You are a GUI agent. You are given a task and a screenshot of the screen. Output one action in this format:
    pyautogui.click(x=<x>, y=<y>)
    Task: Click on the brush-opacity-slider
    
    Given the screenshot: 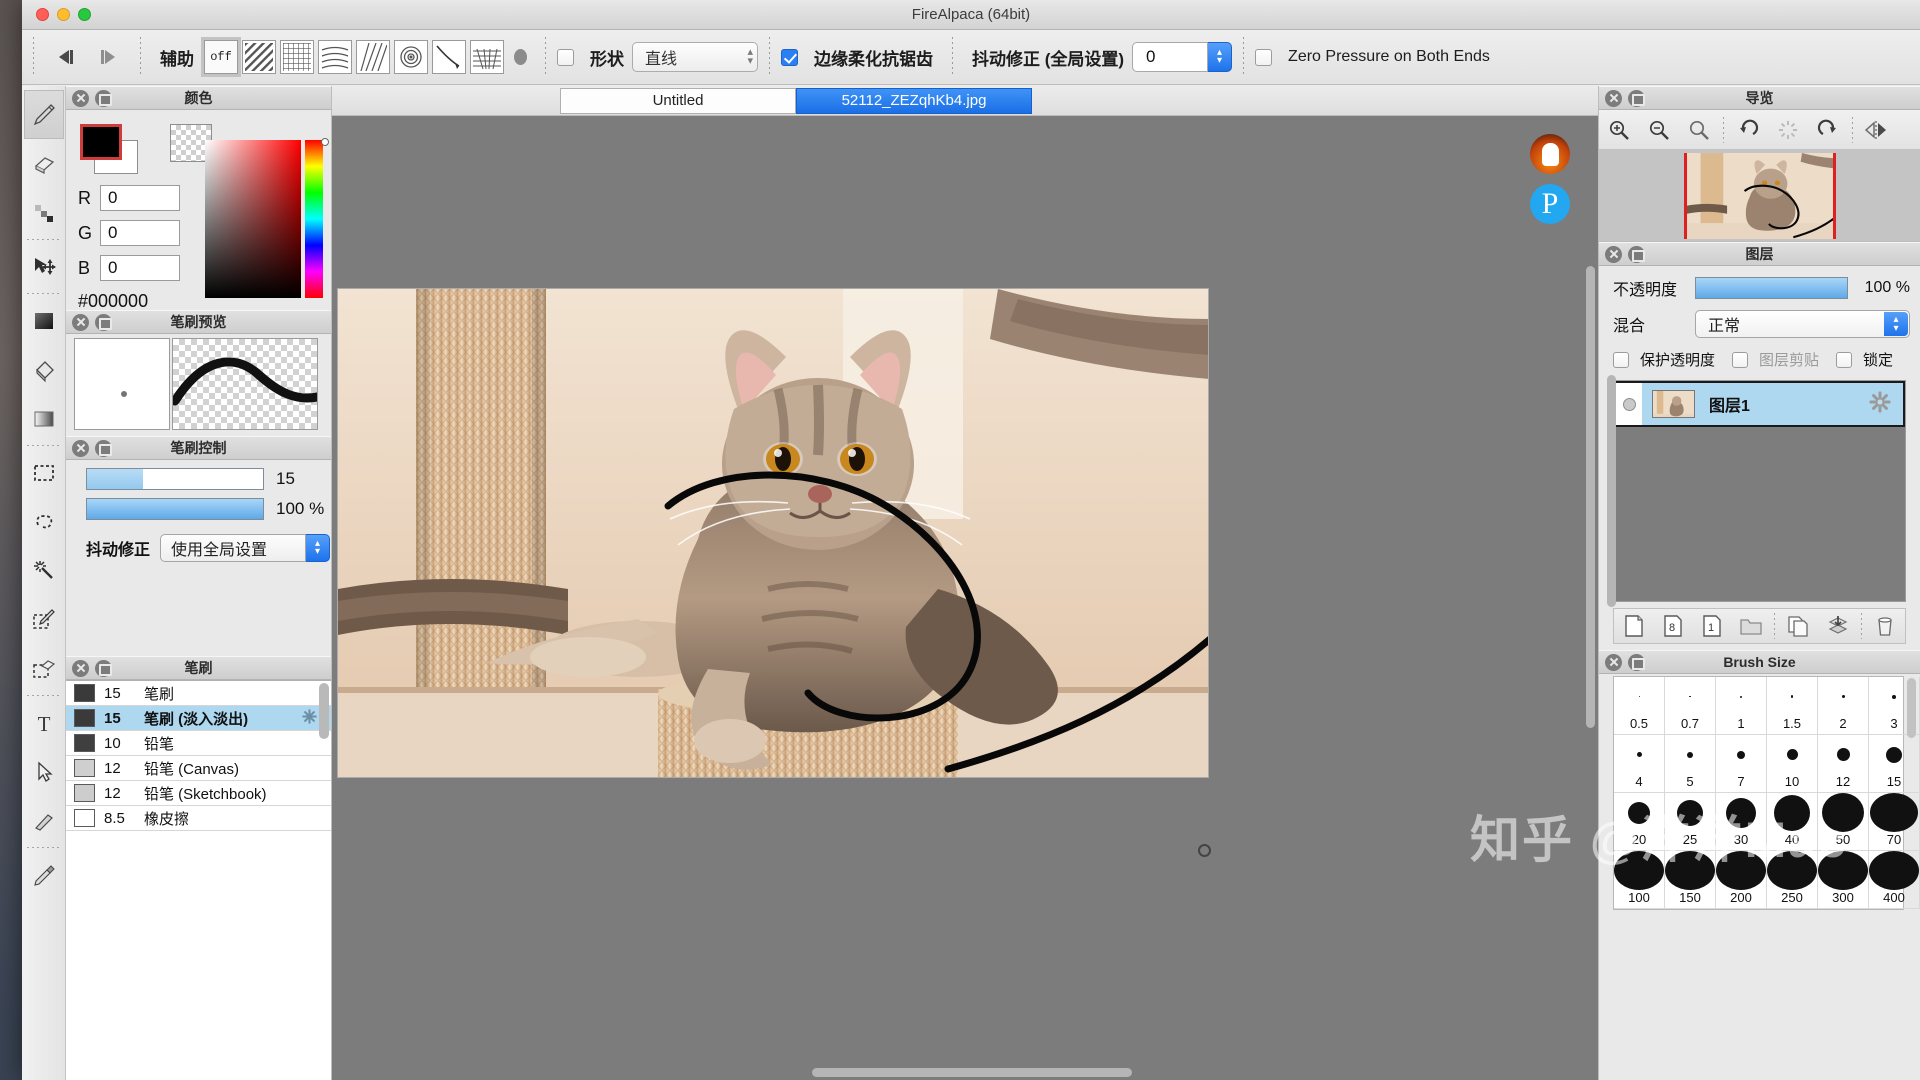 What is the action you would take?
    pyautogui.click(x=175, y=509)
    